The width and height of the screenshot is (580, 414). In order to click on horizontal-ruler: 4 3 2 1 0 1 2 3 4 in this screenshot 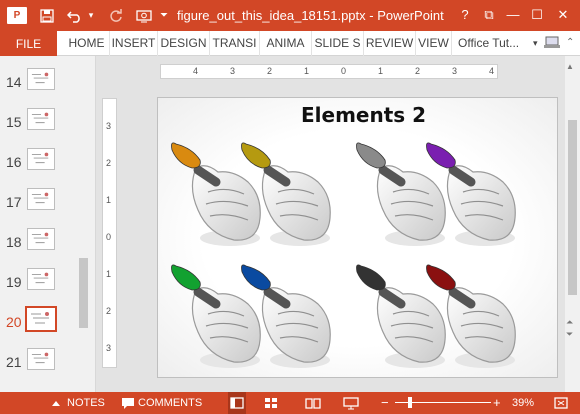, I will do `click(329, 71)`.